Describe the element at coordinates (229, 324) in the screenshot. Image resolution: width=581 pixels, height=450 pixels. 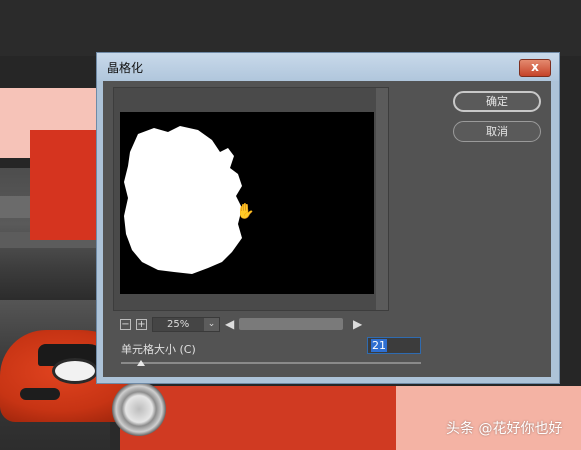
I see `scroll-left-icon: ◀` at that location.